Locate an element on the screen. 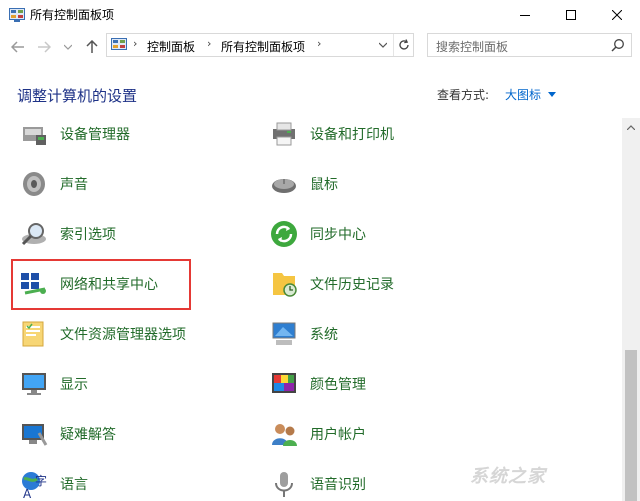  troubleshooting-icon is located at coordinates (34, 434).